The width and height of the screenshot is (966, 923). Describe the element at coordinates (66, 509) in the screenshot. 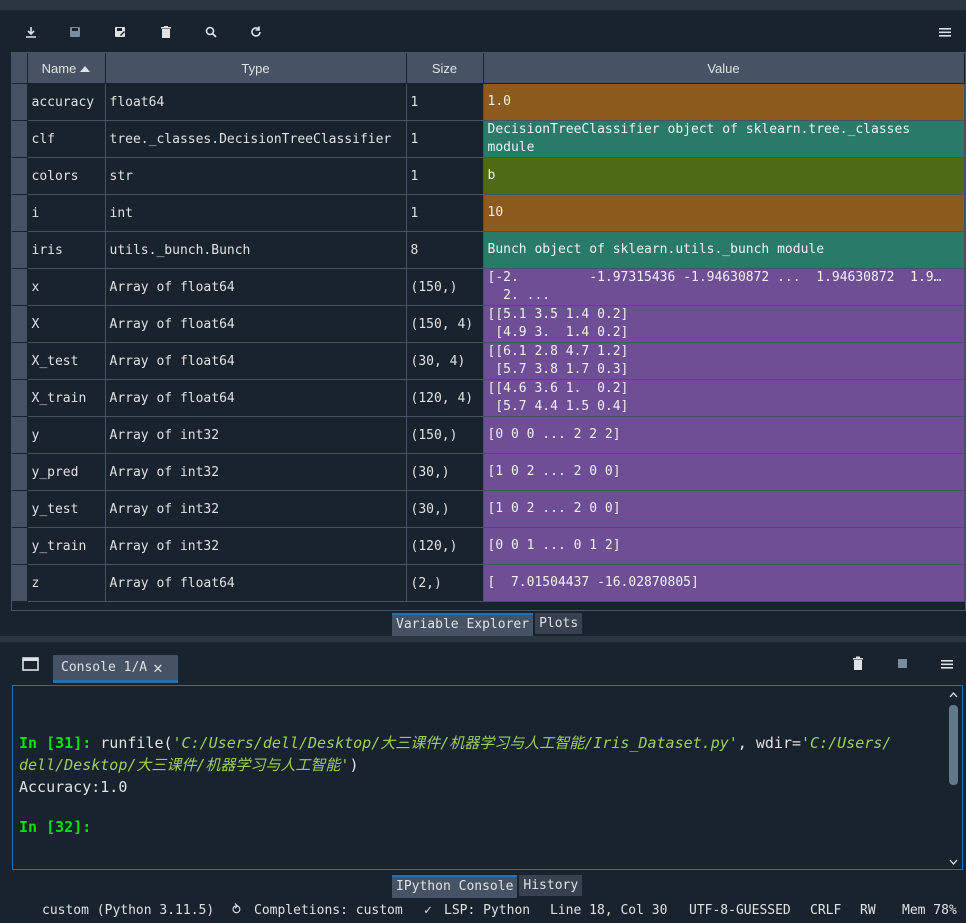

I see `cell-name: y_test` at that location.